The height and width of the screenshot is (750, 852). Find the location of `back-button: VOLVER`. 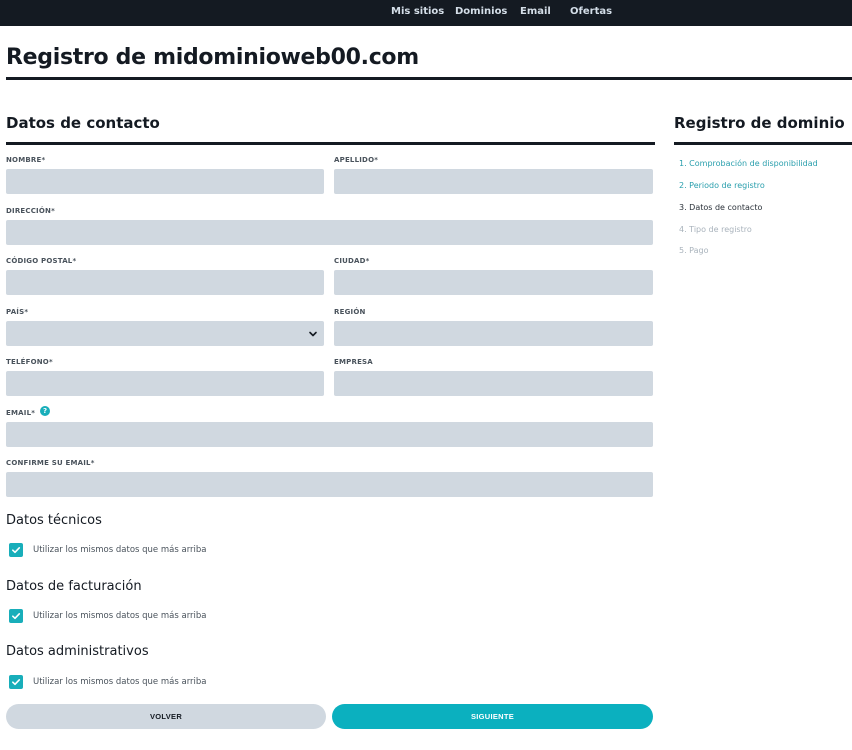

back-button: VOLVER is located at coordinates (166, 716).